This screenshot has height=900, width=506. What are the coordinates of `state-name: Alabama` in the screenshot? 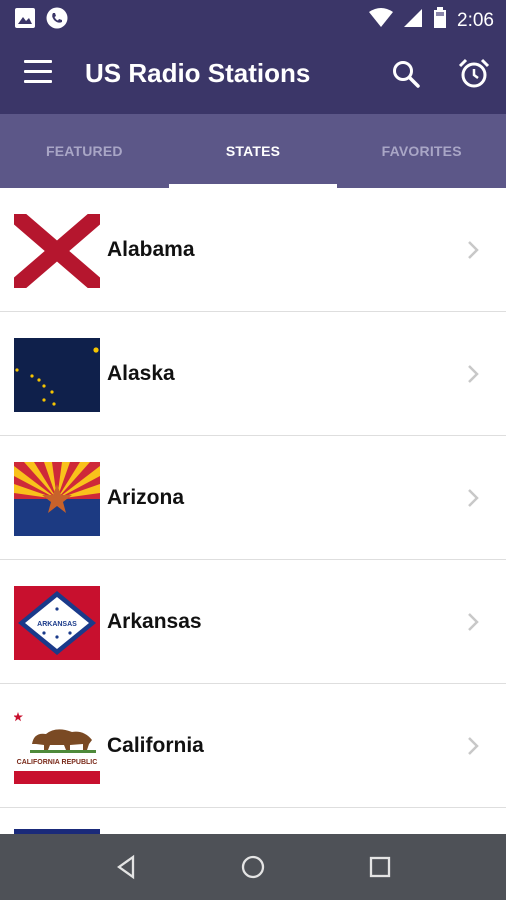 It's located at (151, 249).